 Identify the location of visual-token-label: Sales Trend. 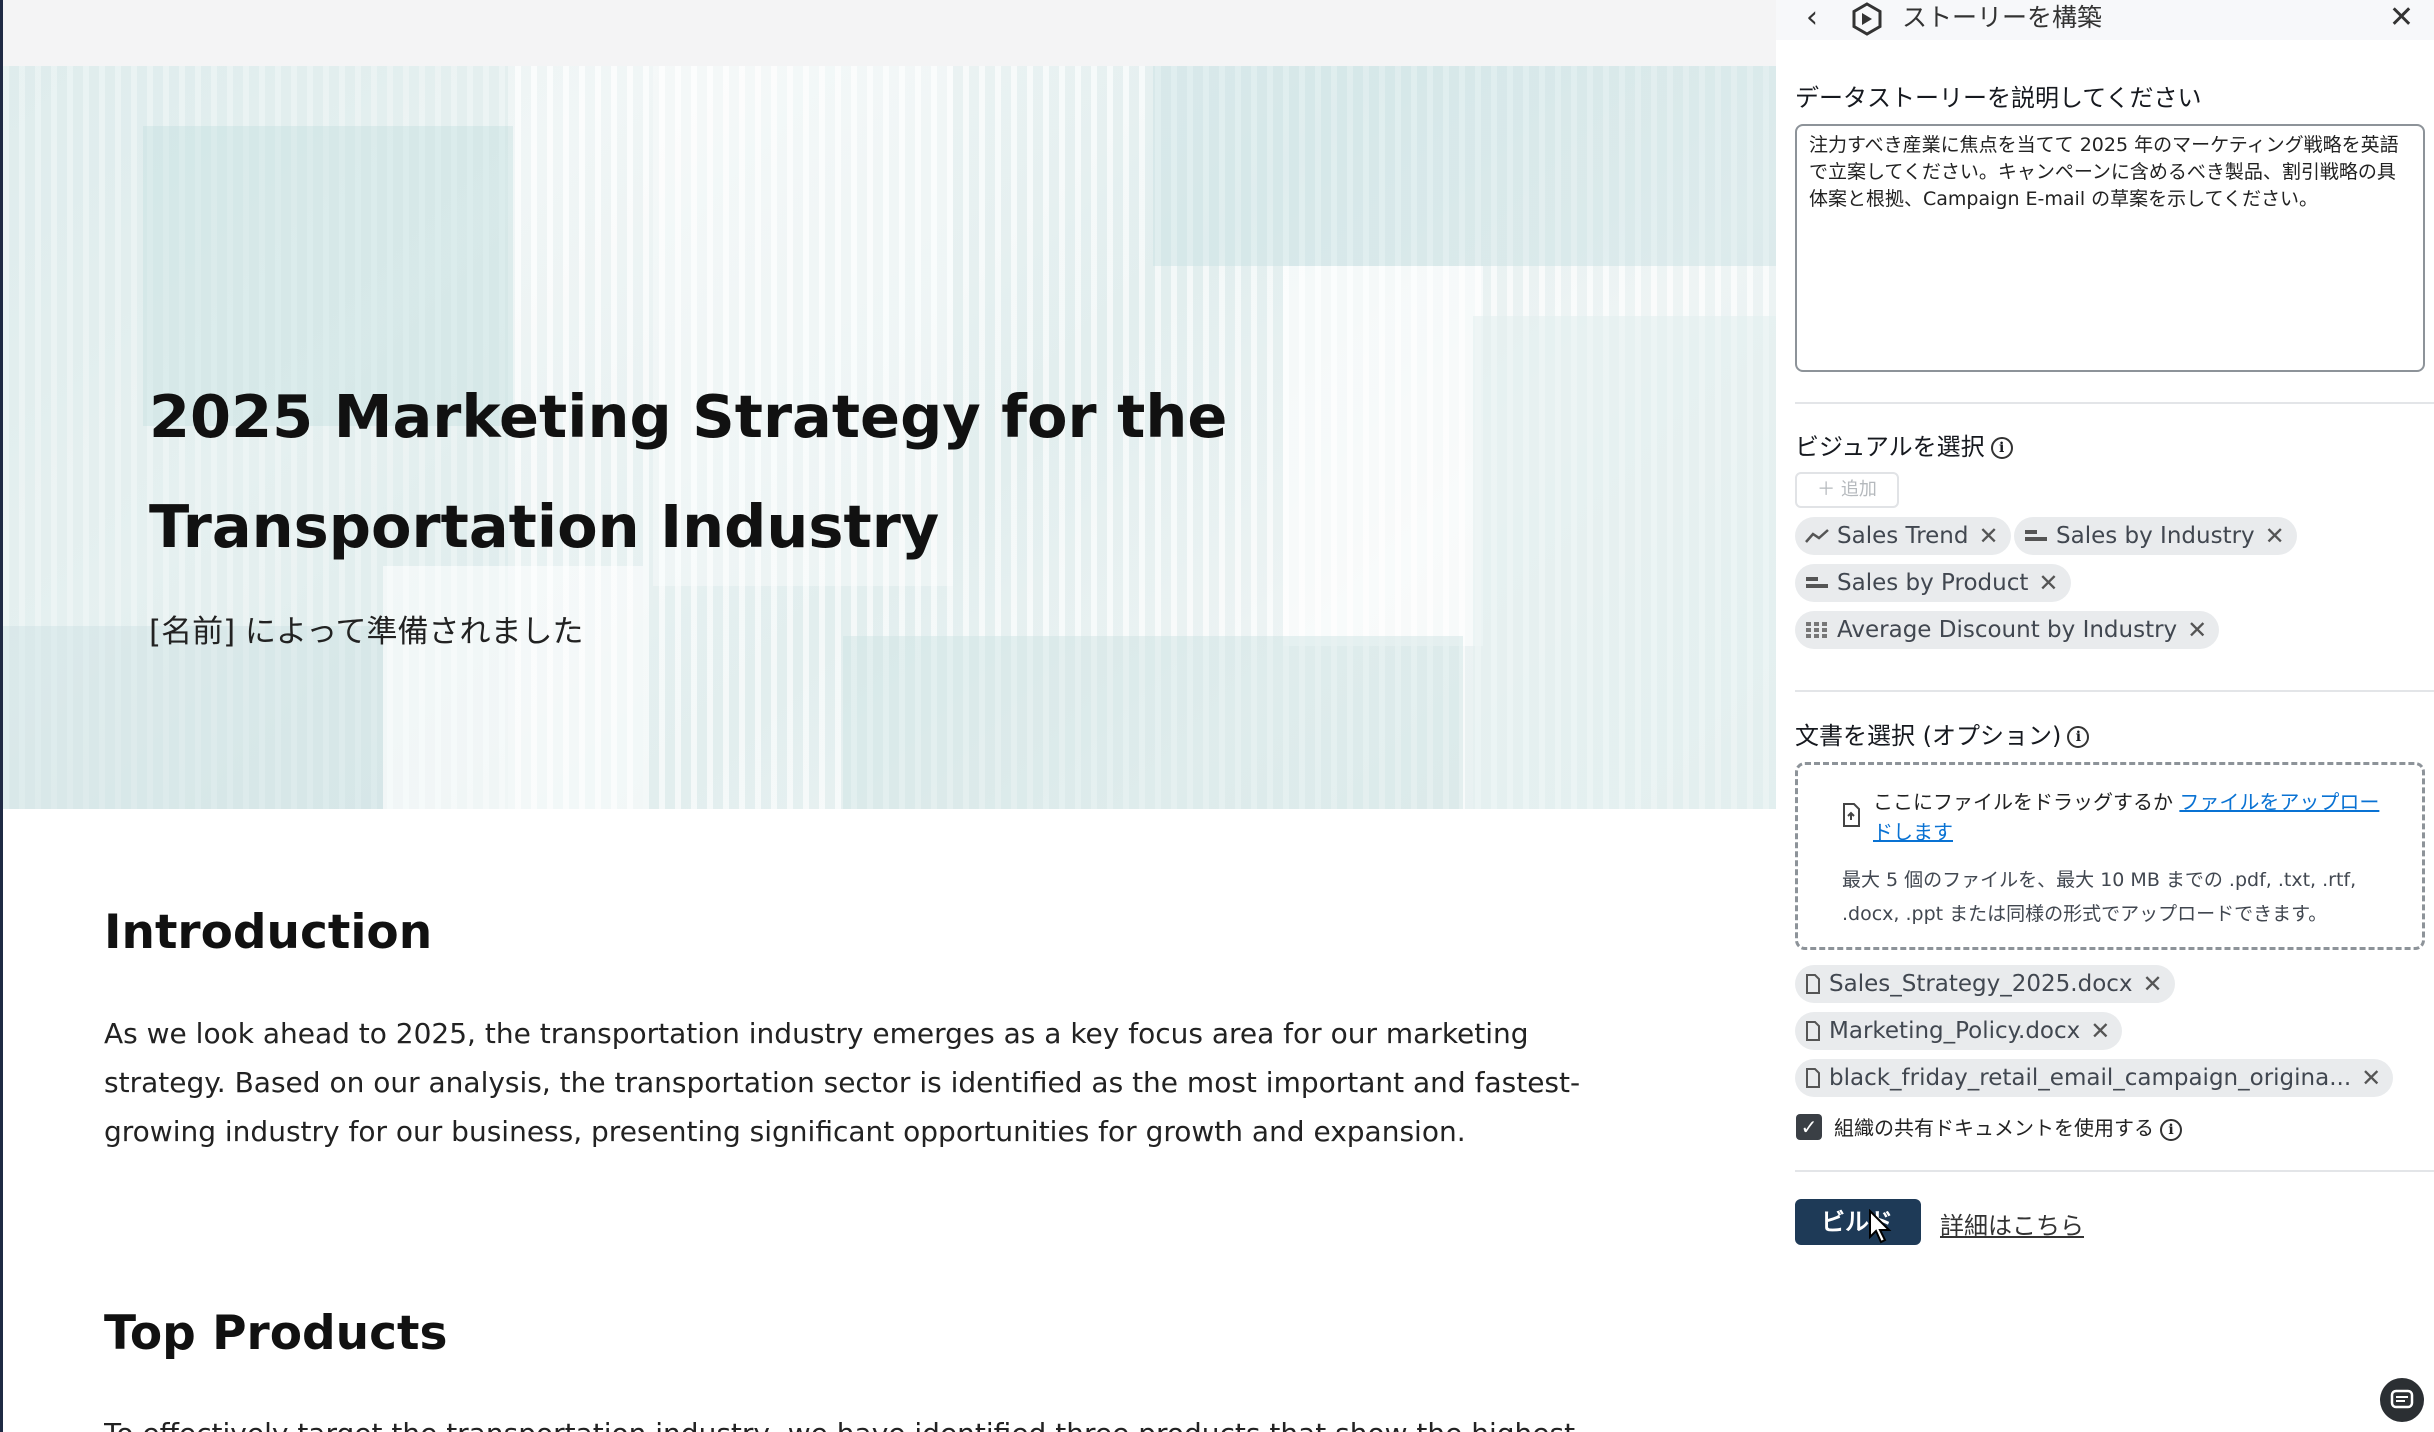
(1903, 536).